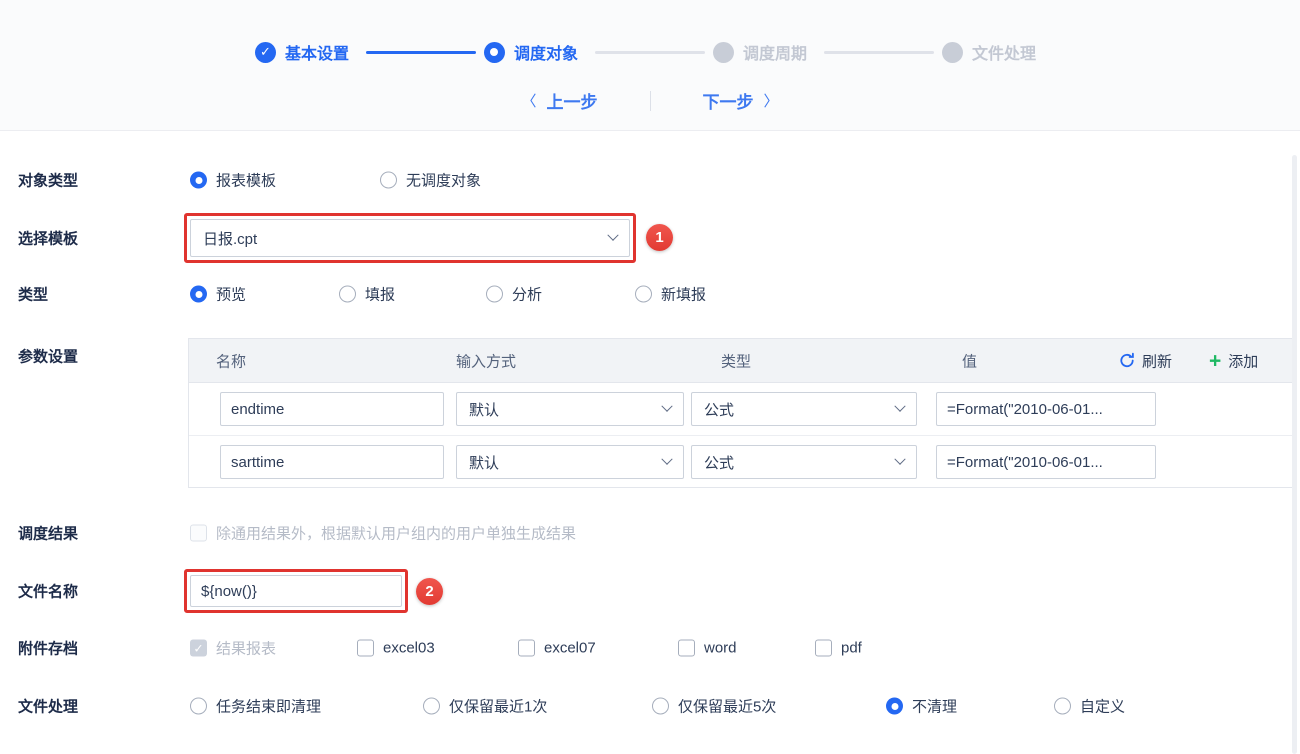 The image size is (1300, 754). I want to click on nav-divider, so click(650, 100).